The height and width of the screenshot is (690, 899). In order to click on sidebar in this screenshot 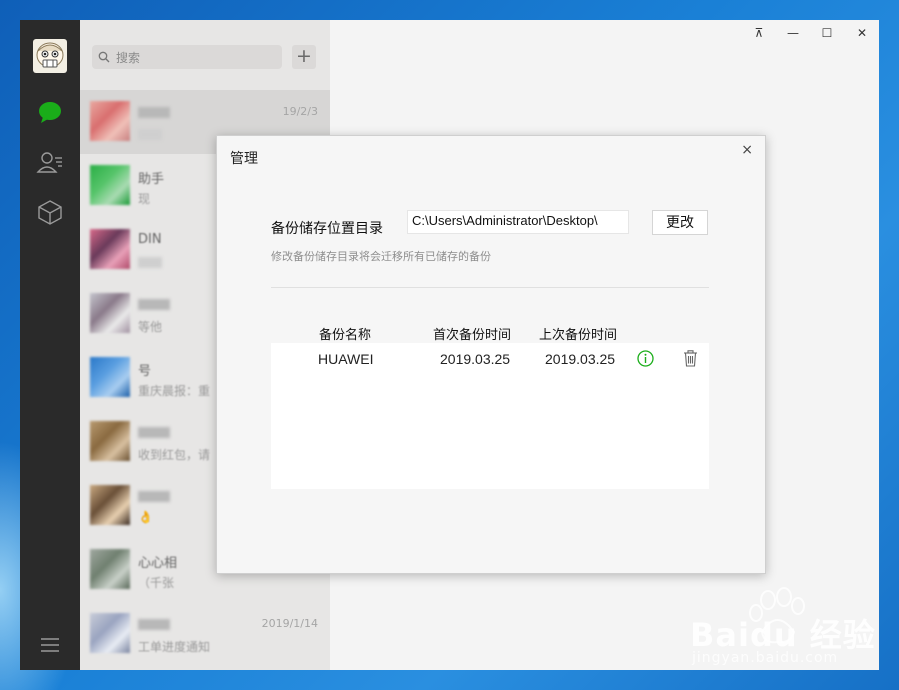, I will do `click(50, 345)`.